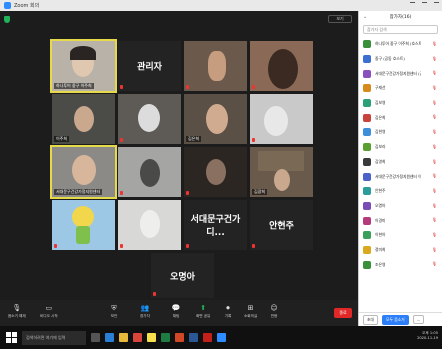  What do you see at coordinates (400, 235) in the screenshot?
I see `participant-row: 이현아 🎙` at bounding box center [400, 235].